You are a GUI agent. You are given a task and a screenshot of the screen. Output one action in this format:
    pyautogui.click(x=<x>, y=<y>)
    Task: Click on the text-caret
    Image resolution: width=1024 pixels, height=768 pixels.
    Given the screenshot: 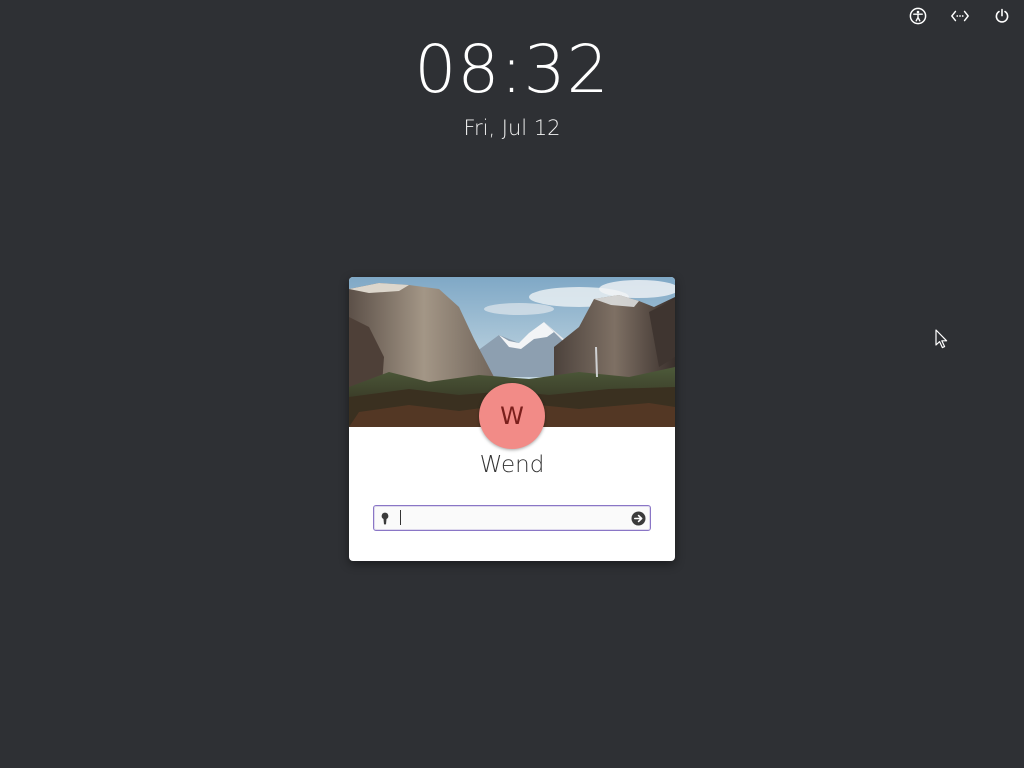 What is the action you would take?
    pyautogui.click(x=400, y=517)
    